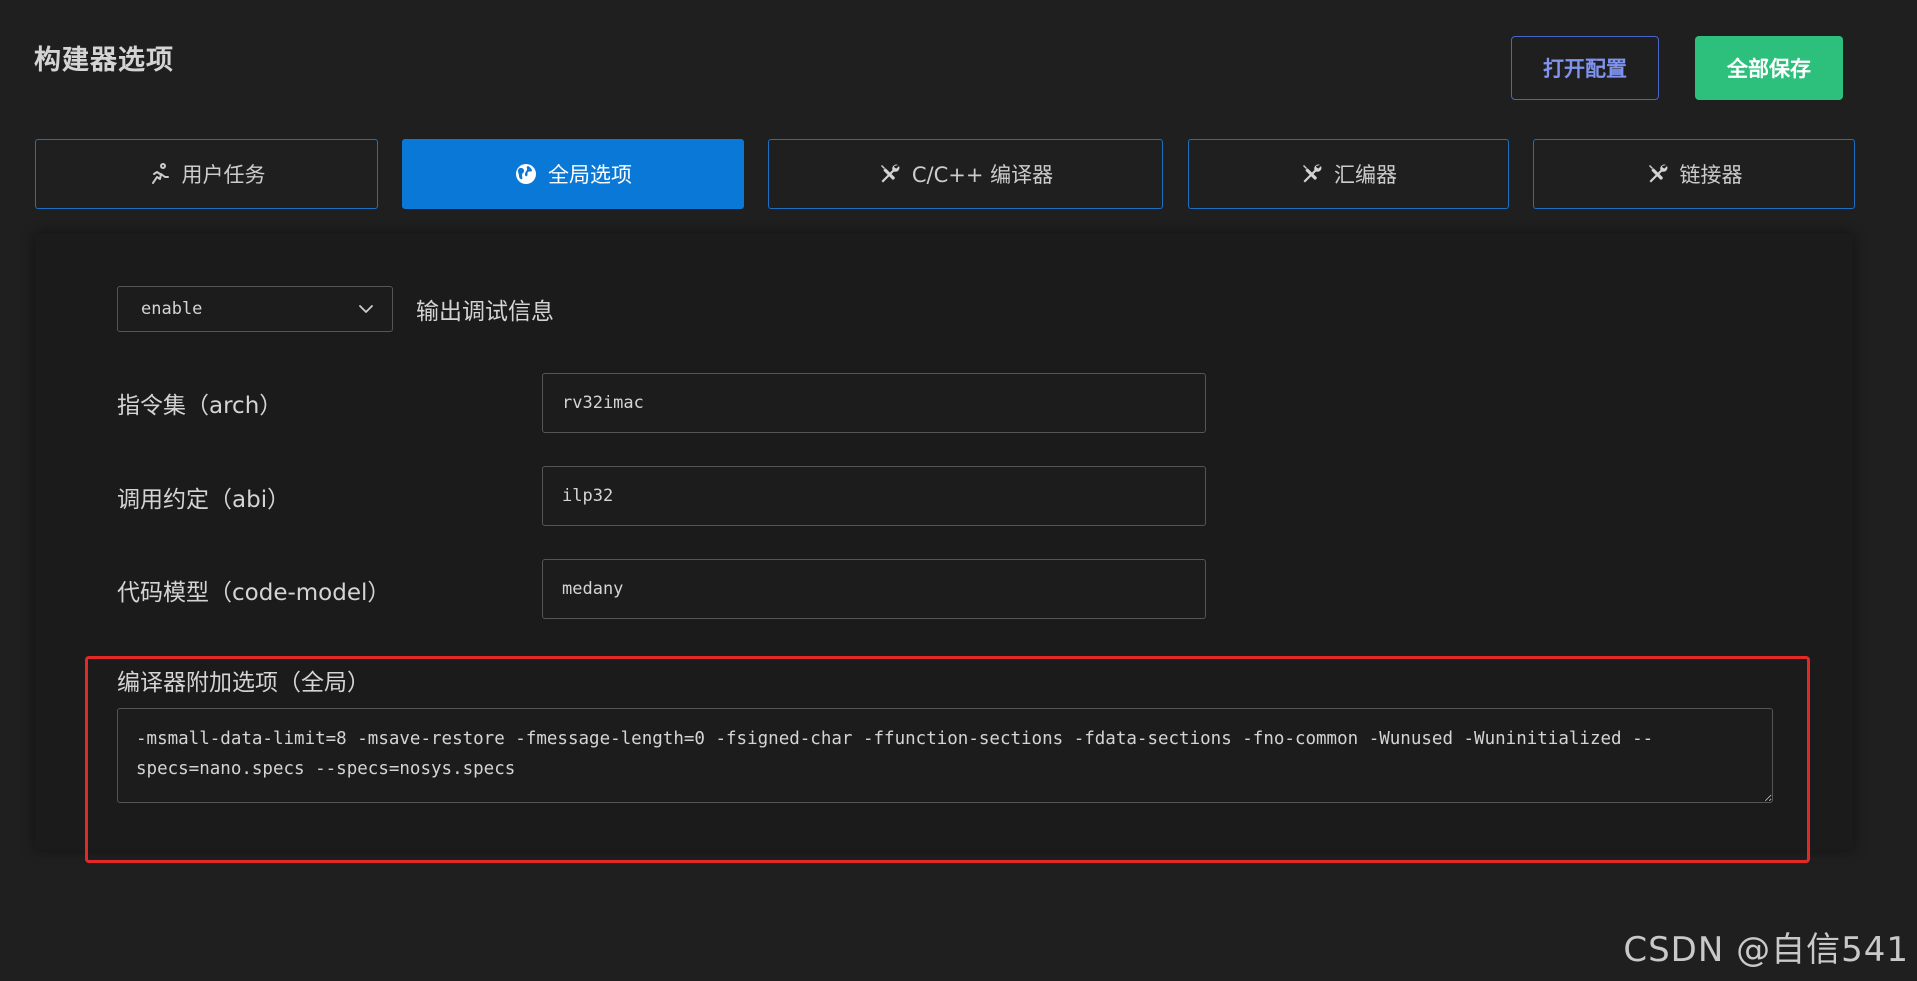 The width and height of the screenshot is (1917, 981). What do you see at coordinates (366, 309) in the screenshot?
I see `chevron-down-icon` at bounding box center [366, 309].